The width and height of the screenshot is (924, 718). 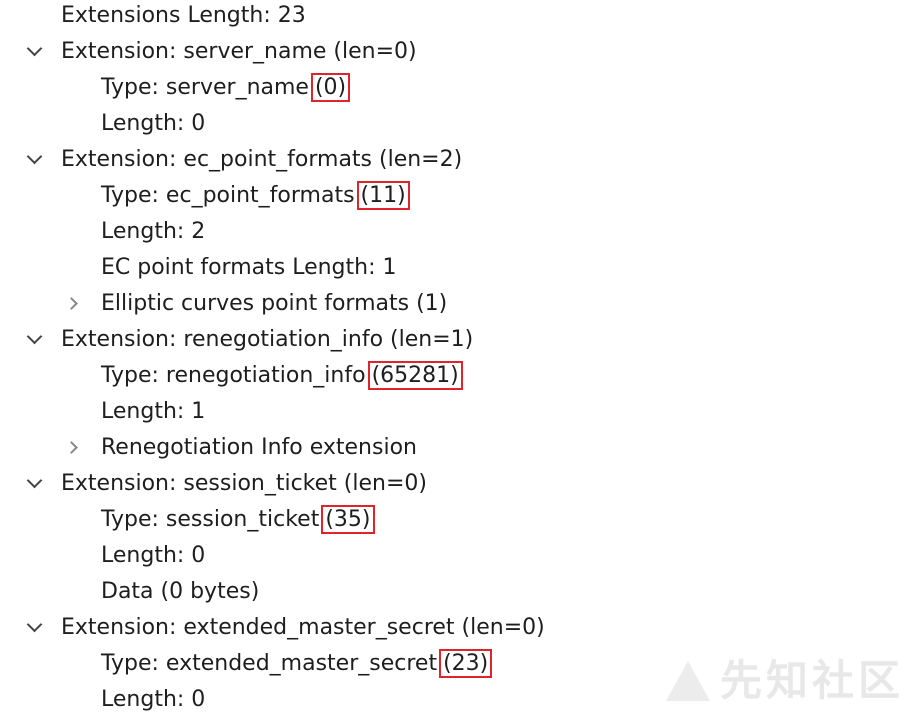 I want to click on type-label: Type: ec_point_formats, so click(x=228, y=195).